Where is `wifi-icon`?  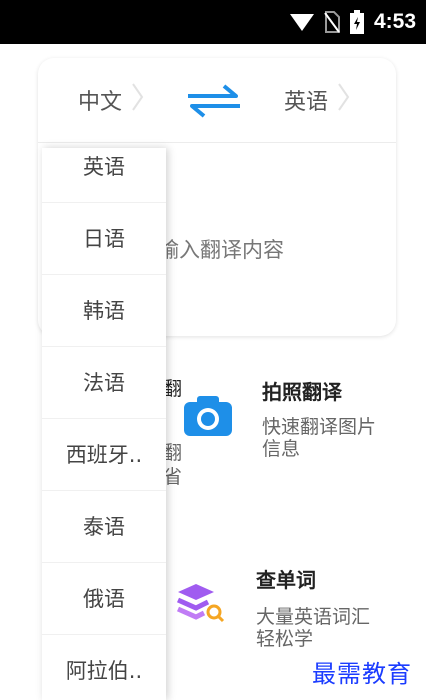
wifi-icon is located at coordinates (301, 22).